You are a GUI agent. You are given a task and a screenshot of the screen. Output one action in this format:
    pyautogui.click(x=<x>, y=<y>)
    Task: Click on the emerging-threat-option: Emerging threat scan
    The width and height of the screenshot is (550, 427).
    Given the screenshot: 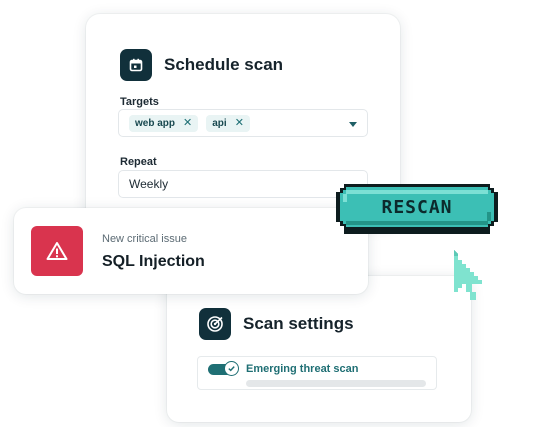 What is the action you would take?
    pyautogui.click(x=317, y=373)
    